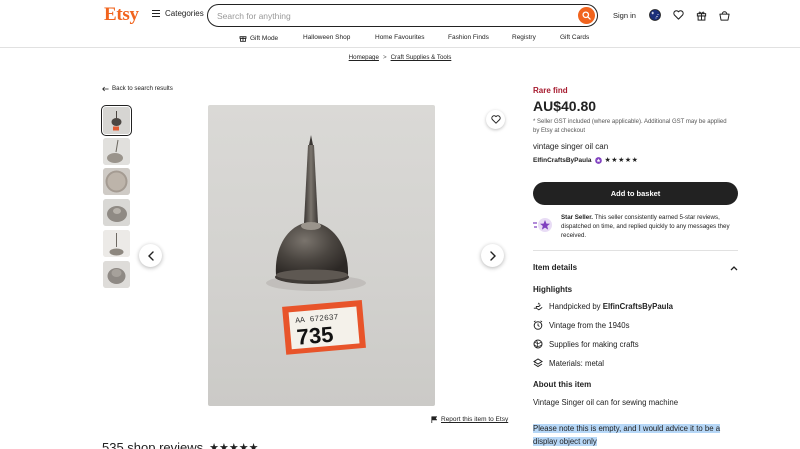 This screenshot has width=800, height=449. Describe the element at coordinates (153, 444) in the screenshot. I see `shop-reviews-count: 535 shop reviews` at that location.